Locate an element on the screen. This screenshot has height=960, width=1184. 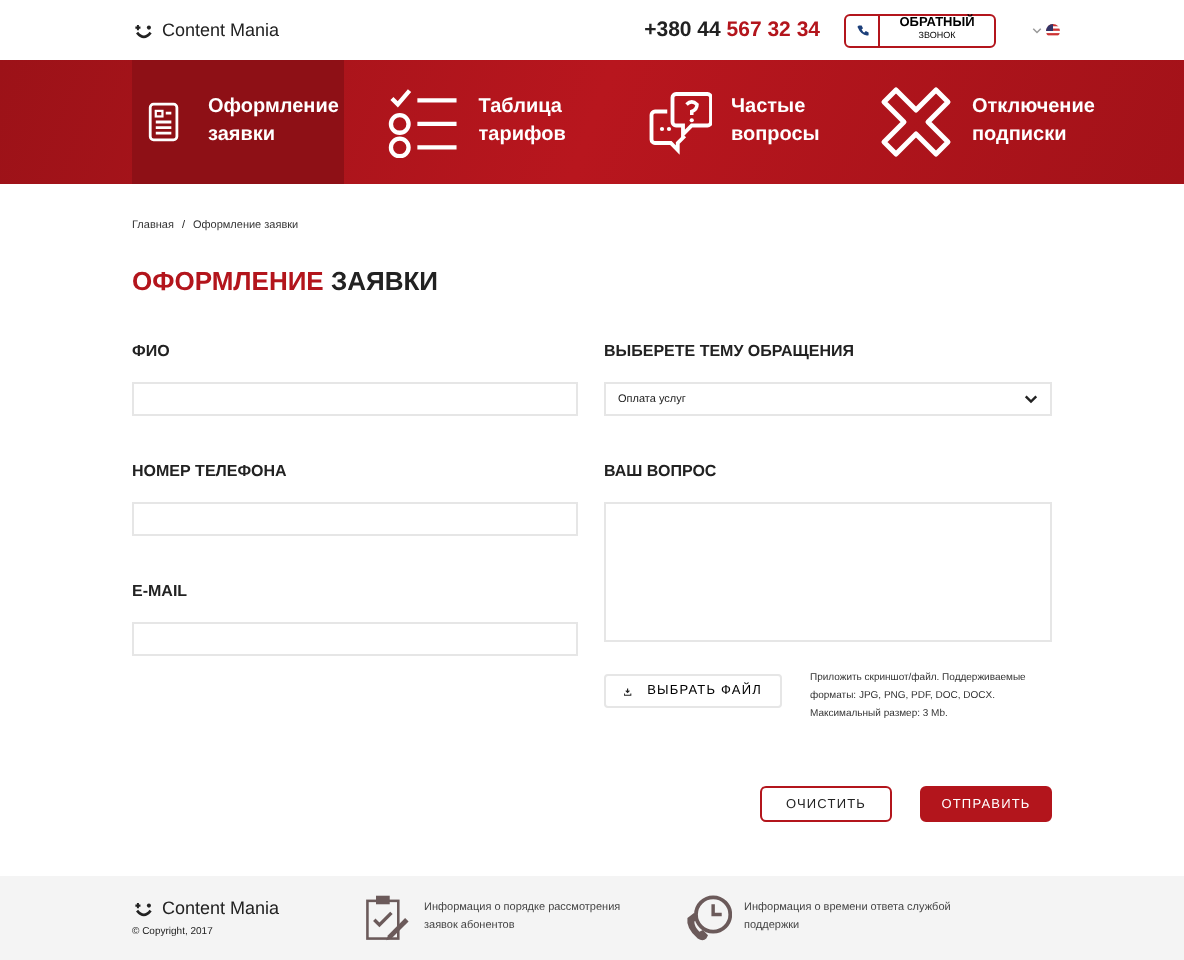
field-label: E-MAIL is located at coordinates (161, 593).